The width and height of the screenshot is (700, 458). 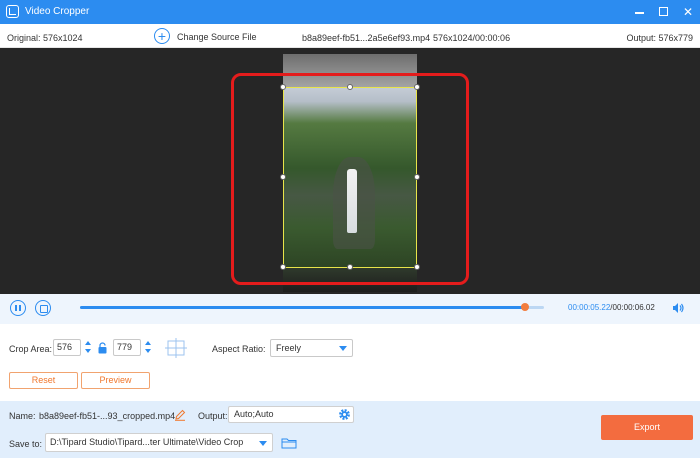 What do you see at coordinates (311, 348) in the screenshot?
I see `aspect-ratio-select: Freely` at bounding box center [311, 348].